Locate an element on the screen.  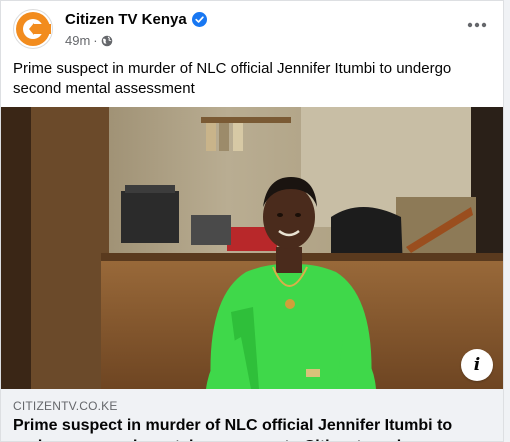
info-button: i is located at coordinates (477, 365).